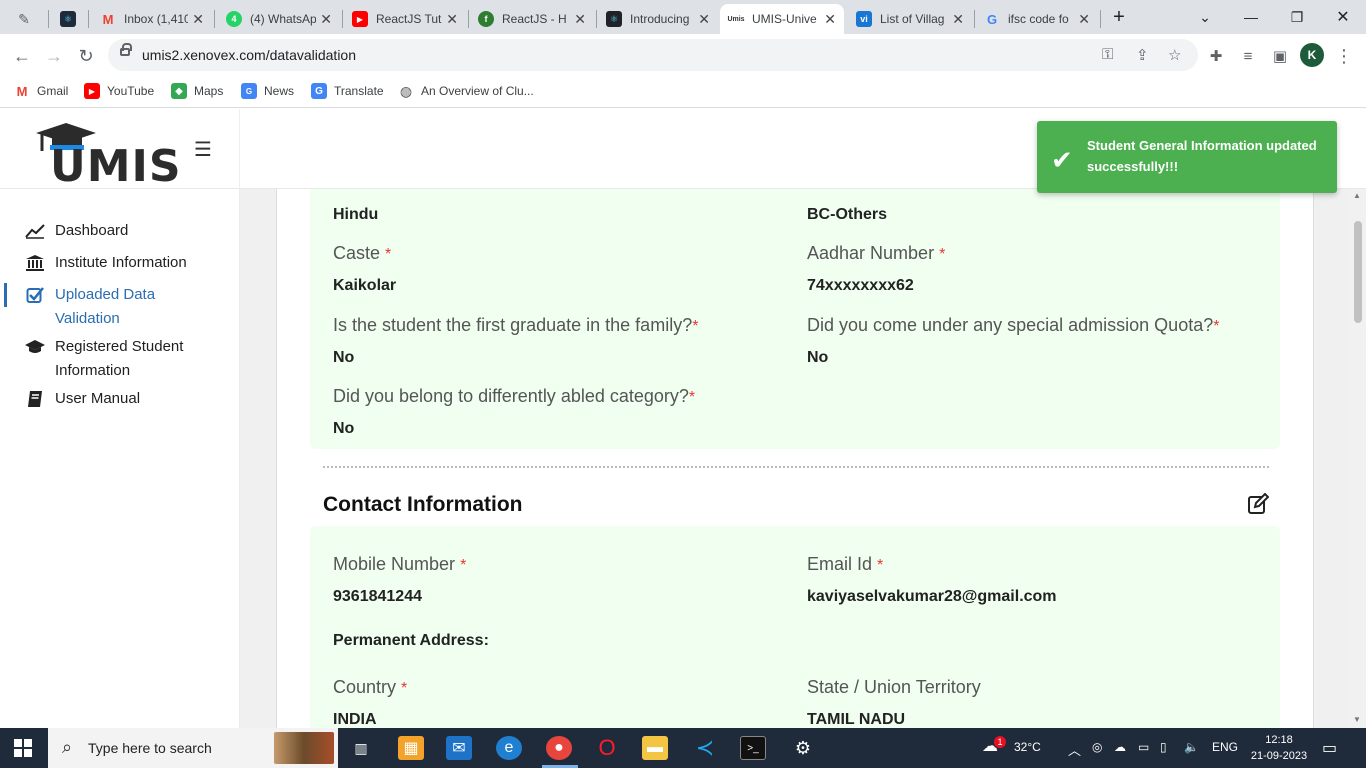 This screenshot has height=768, width=1366. What do you see at coordinates (459, 748) in the screenshot?
I see `mail-icon: ✉` at bounding box center [459, 748].